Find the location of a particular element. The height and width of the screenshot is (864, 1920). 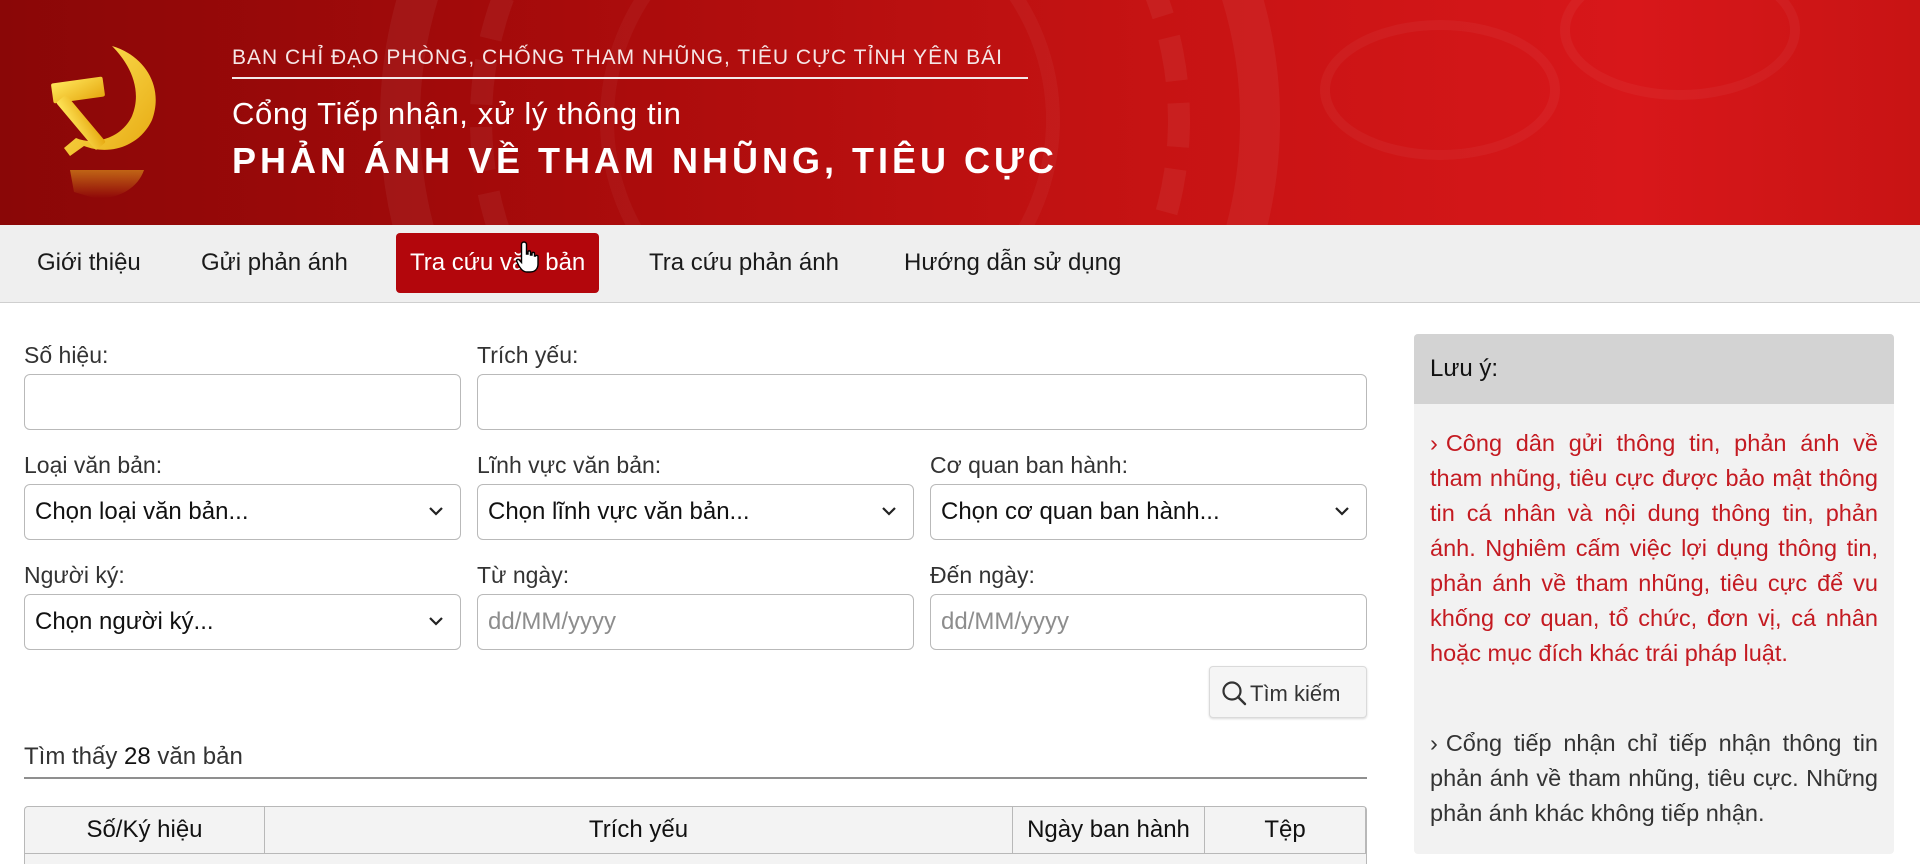

portal-title: PHẢN ÁNH VỀ THAM NHŨNG, TIÊU CỰC is located at coordinates (645, 160).